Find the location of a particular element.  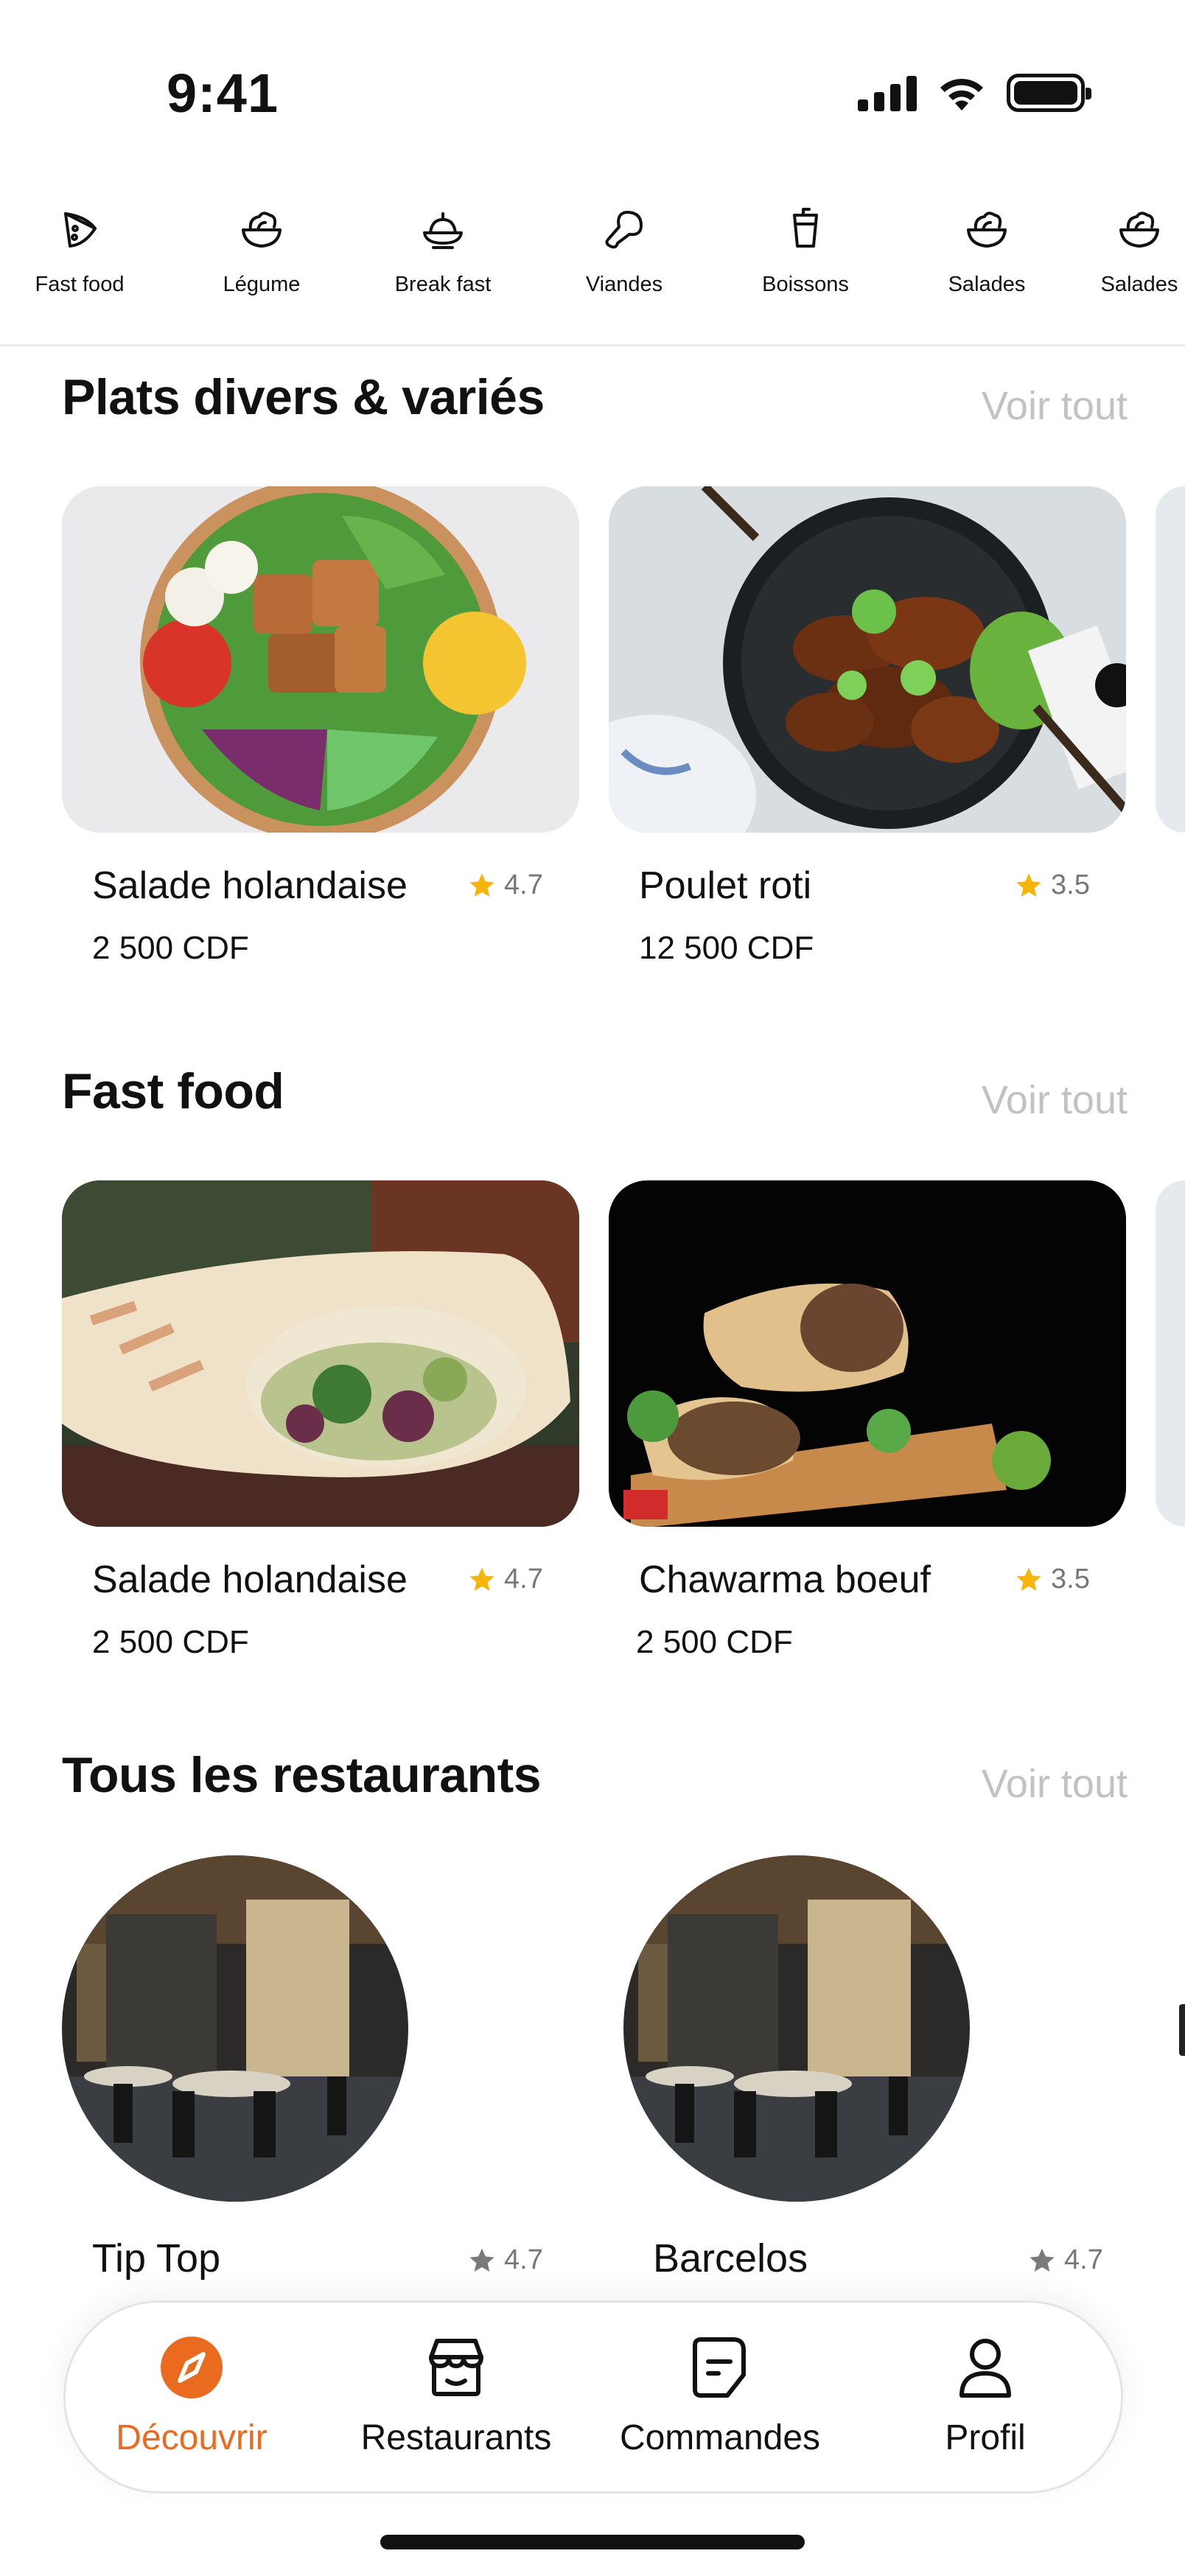

storefront-icon is located at coordinates (456, 2367).